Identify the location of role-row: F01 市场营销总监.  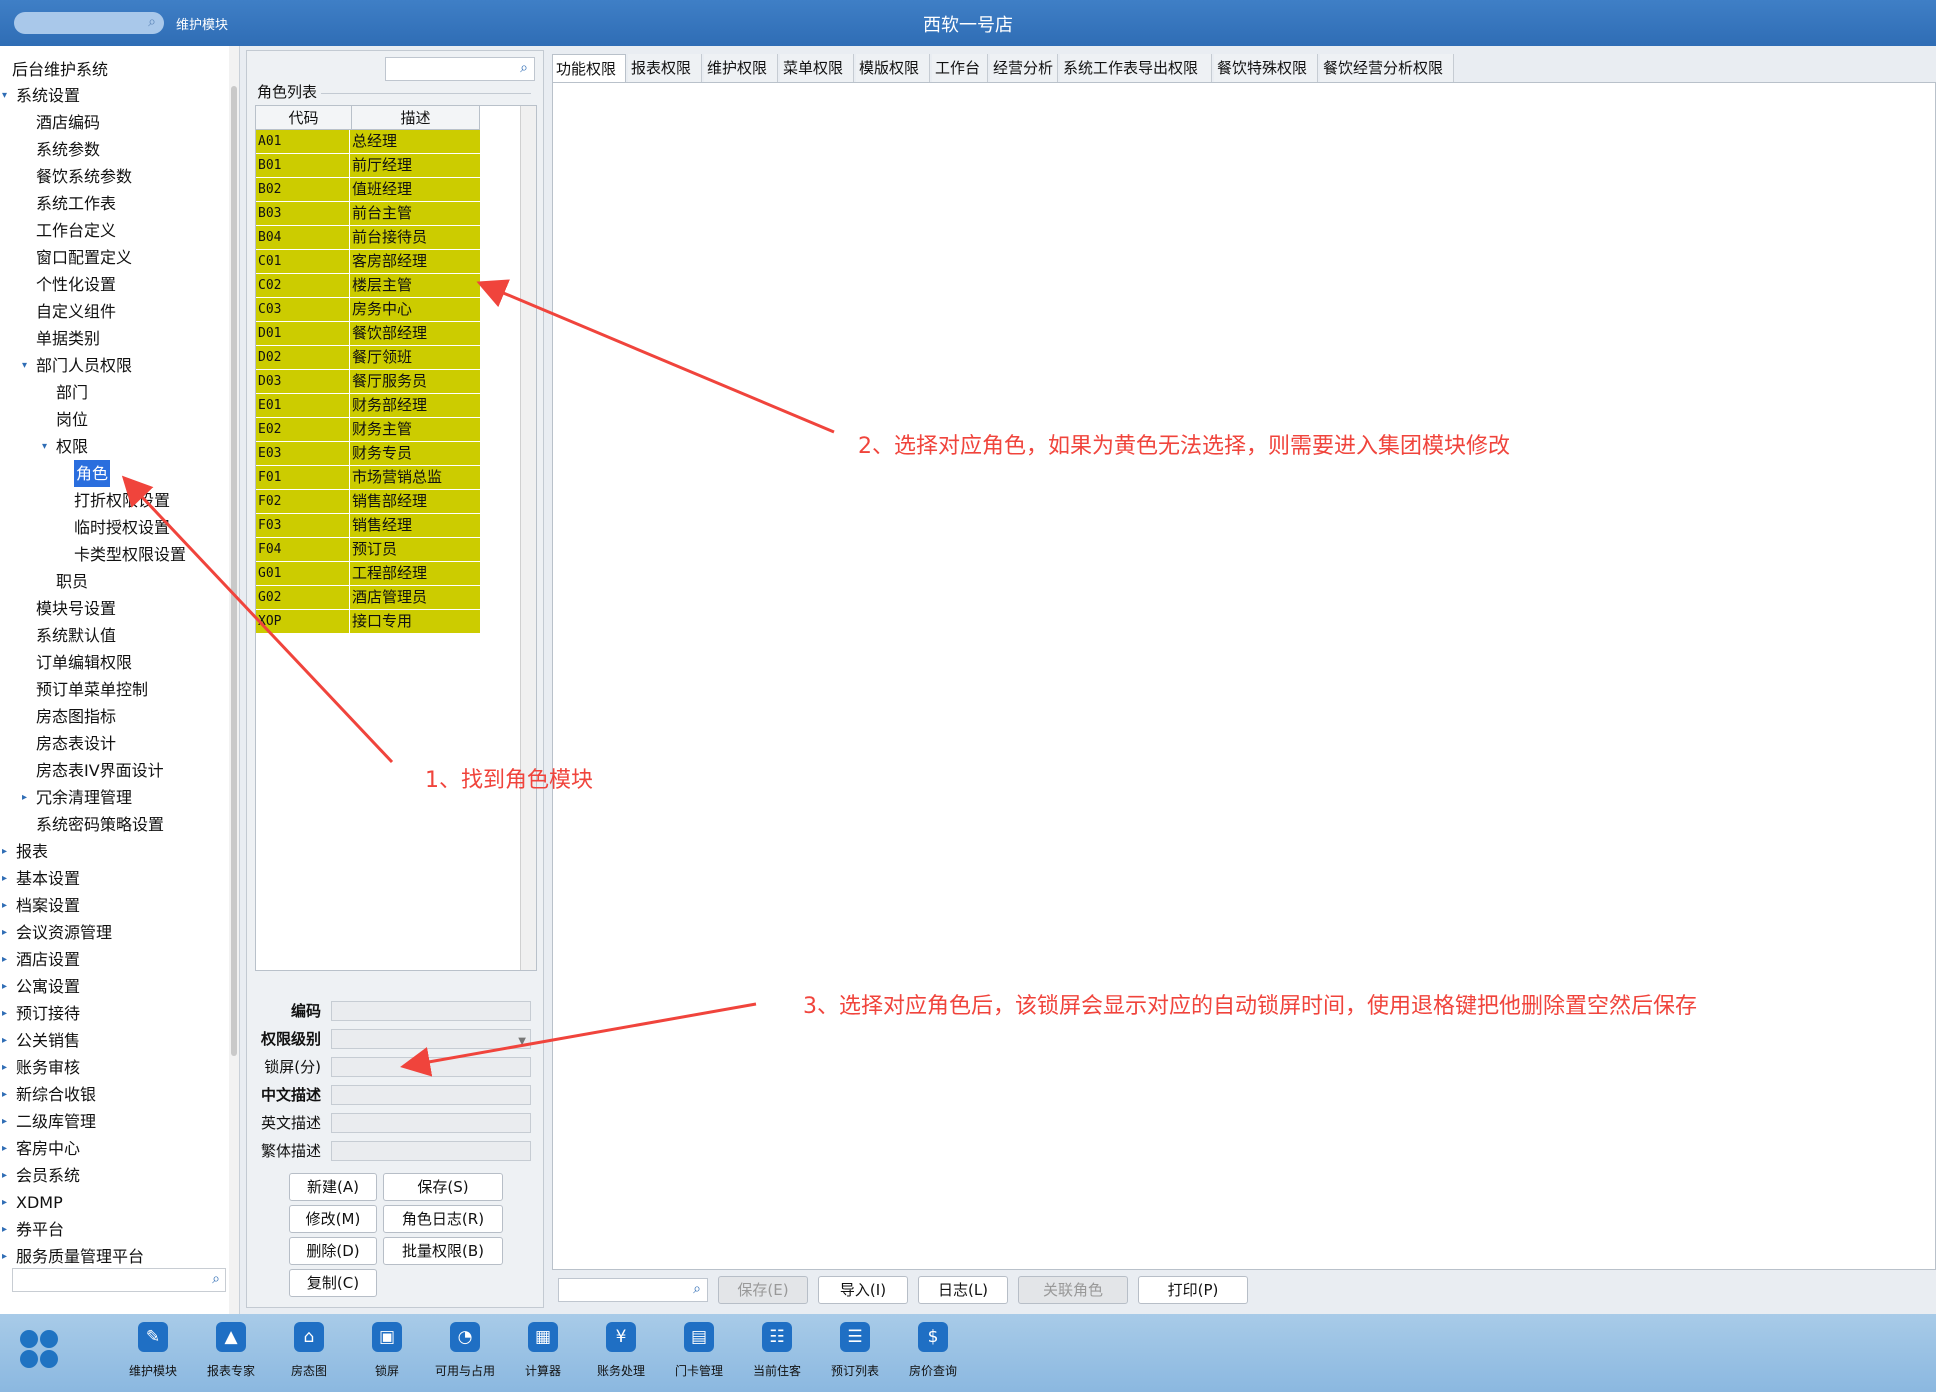
(368, 478).